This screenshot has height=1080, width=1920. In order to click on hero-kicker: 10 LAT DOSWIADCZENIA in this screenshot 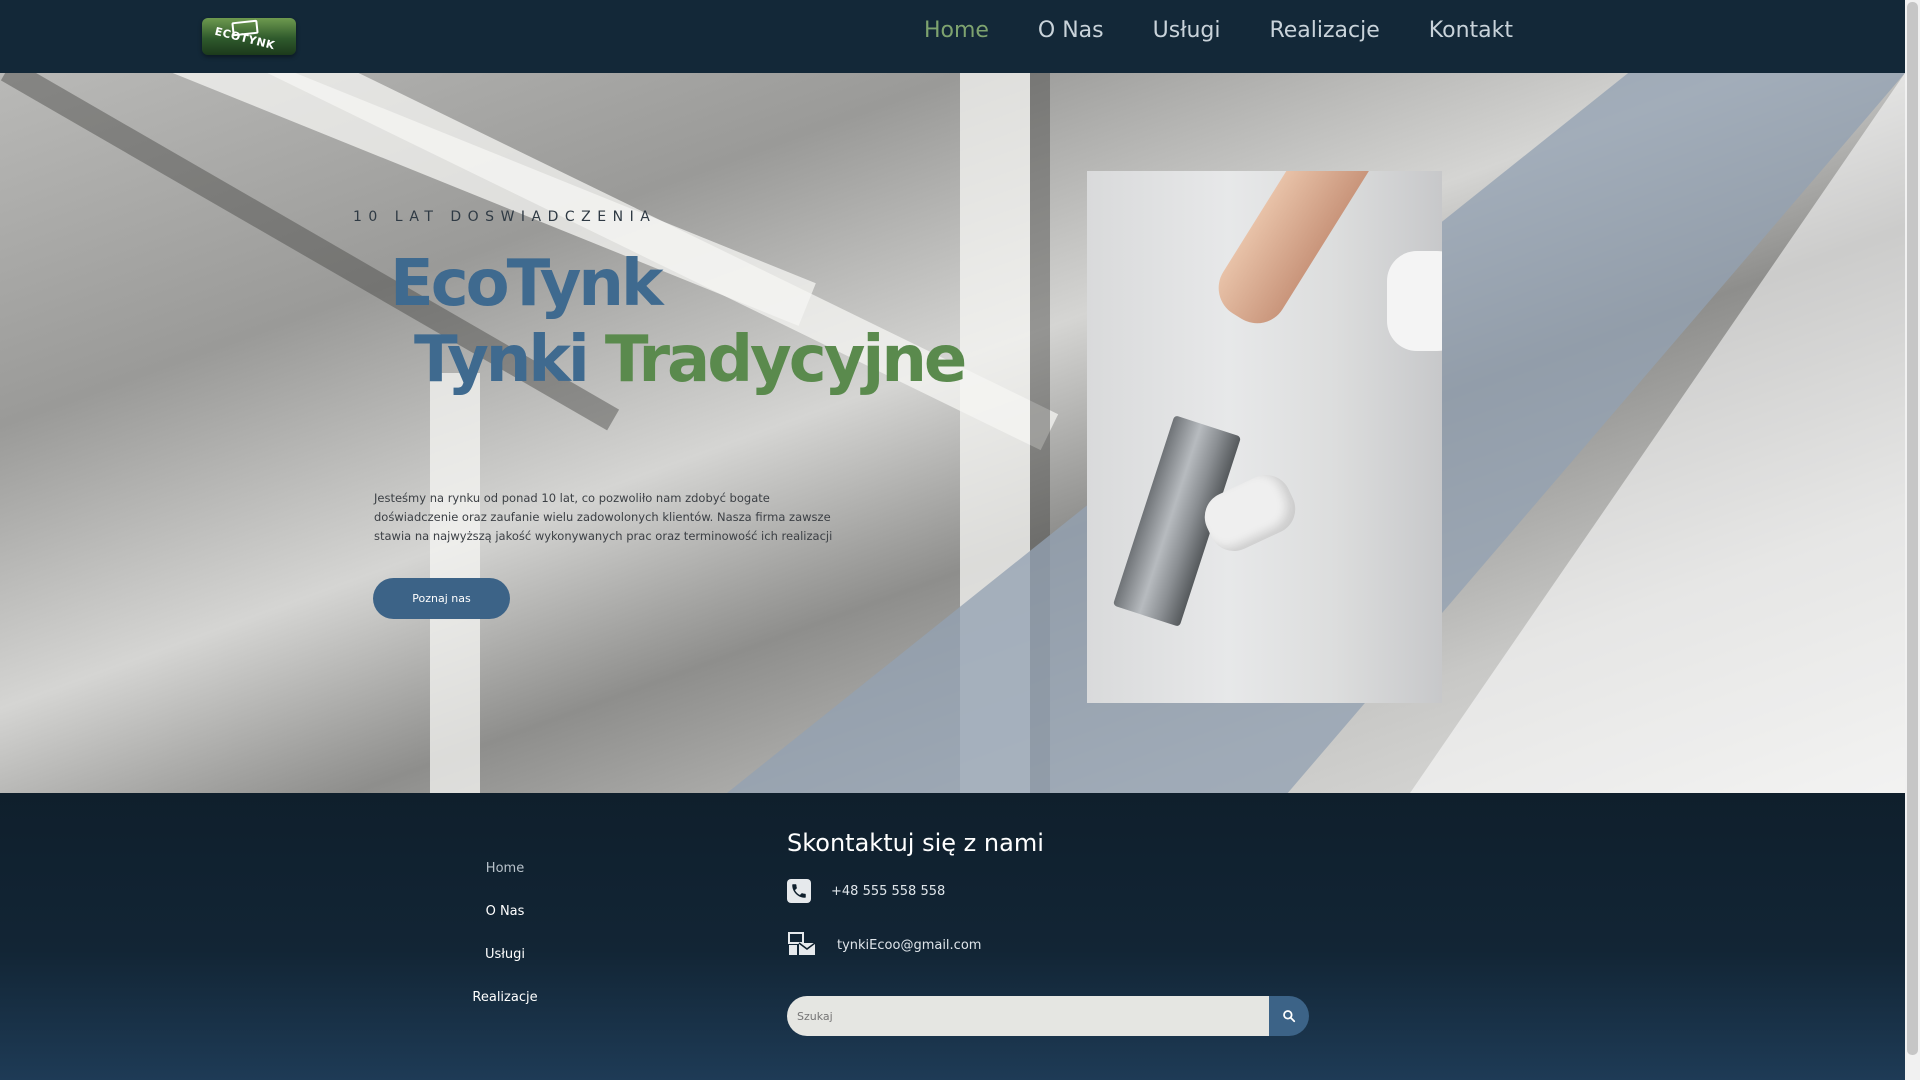, I will do `click(505, 217)`.